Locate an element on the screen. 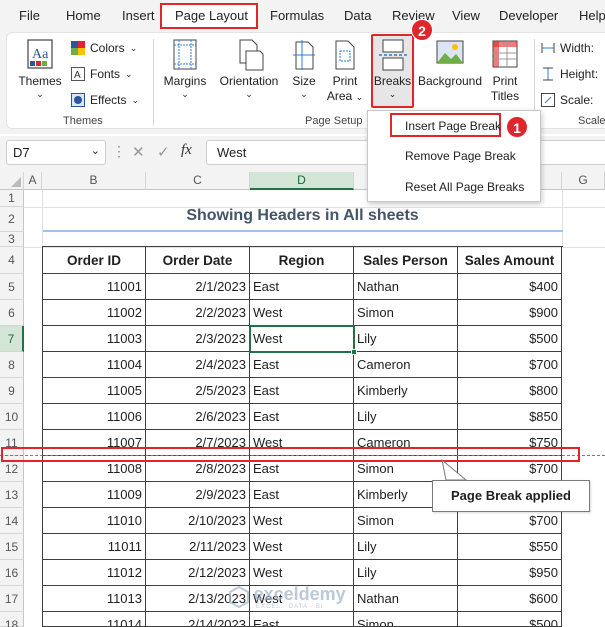 This screenshot has height=627, width=605. cell-sales-person: Nathan is located at coordinates (406, 599).